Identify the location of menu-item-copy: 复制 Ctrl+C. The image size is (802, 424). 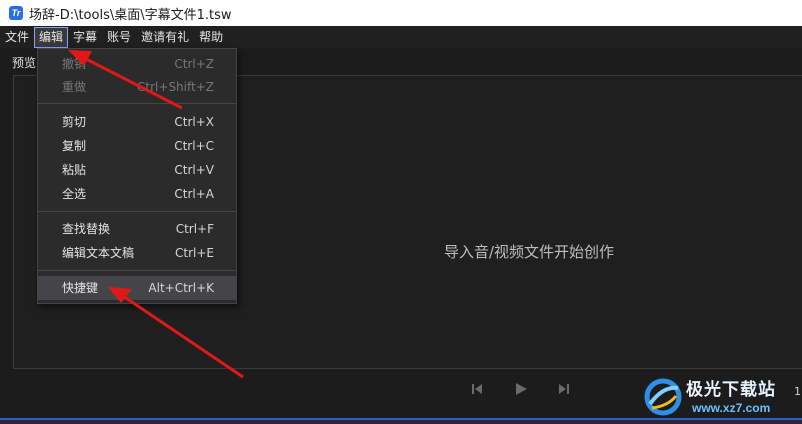
(137, 146).